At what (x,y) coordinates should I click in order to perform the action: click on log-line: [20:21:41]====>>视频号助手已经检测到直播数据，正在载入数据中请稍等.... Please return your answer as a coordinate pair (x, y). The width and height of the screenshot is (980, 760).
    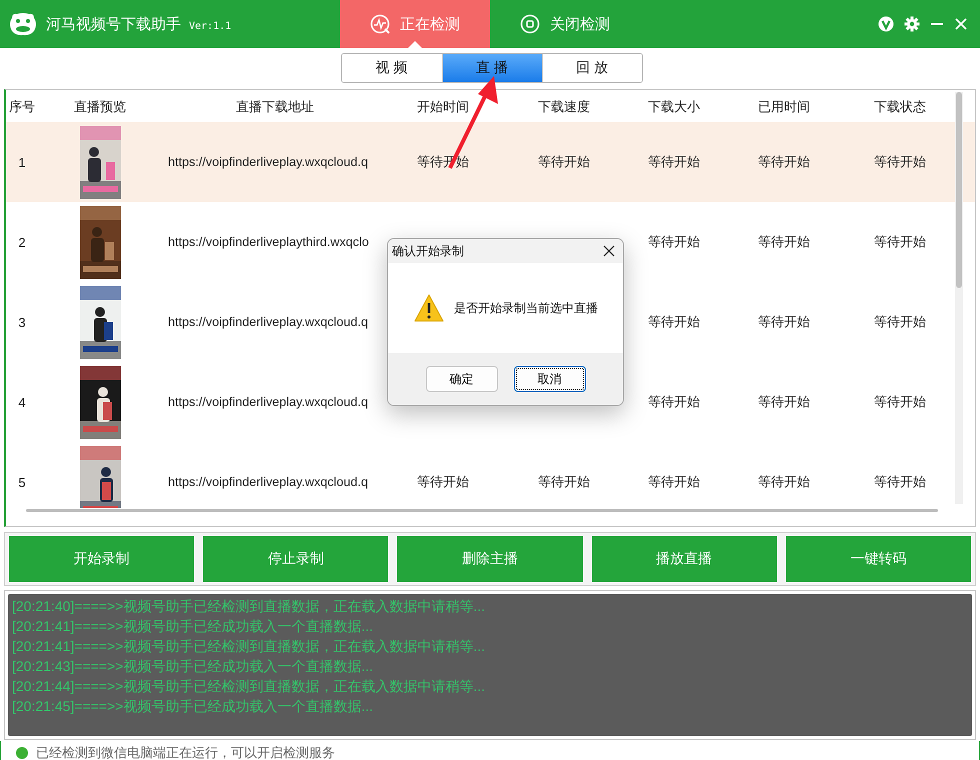
    Looking at the image, I should click on (249, 646).